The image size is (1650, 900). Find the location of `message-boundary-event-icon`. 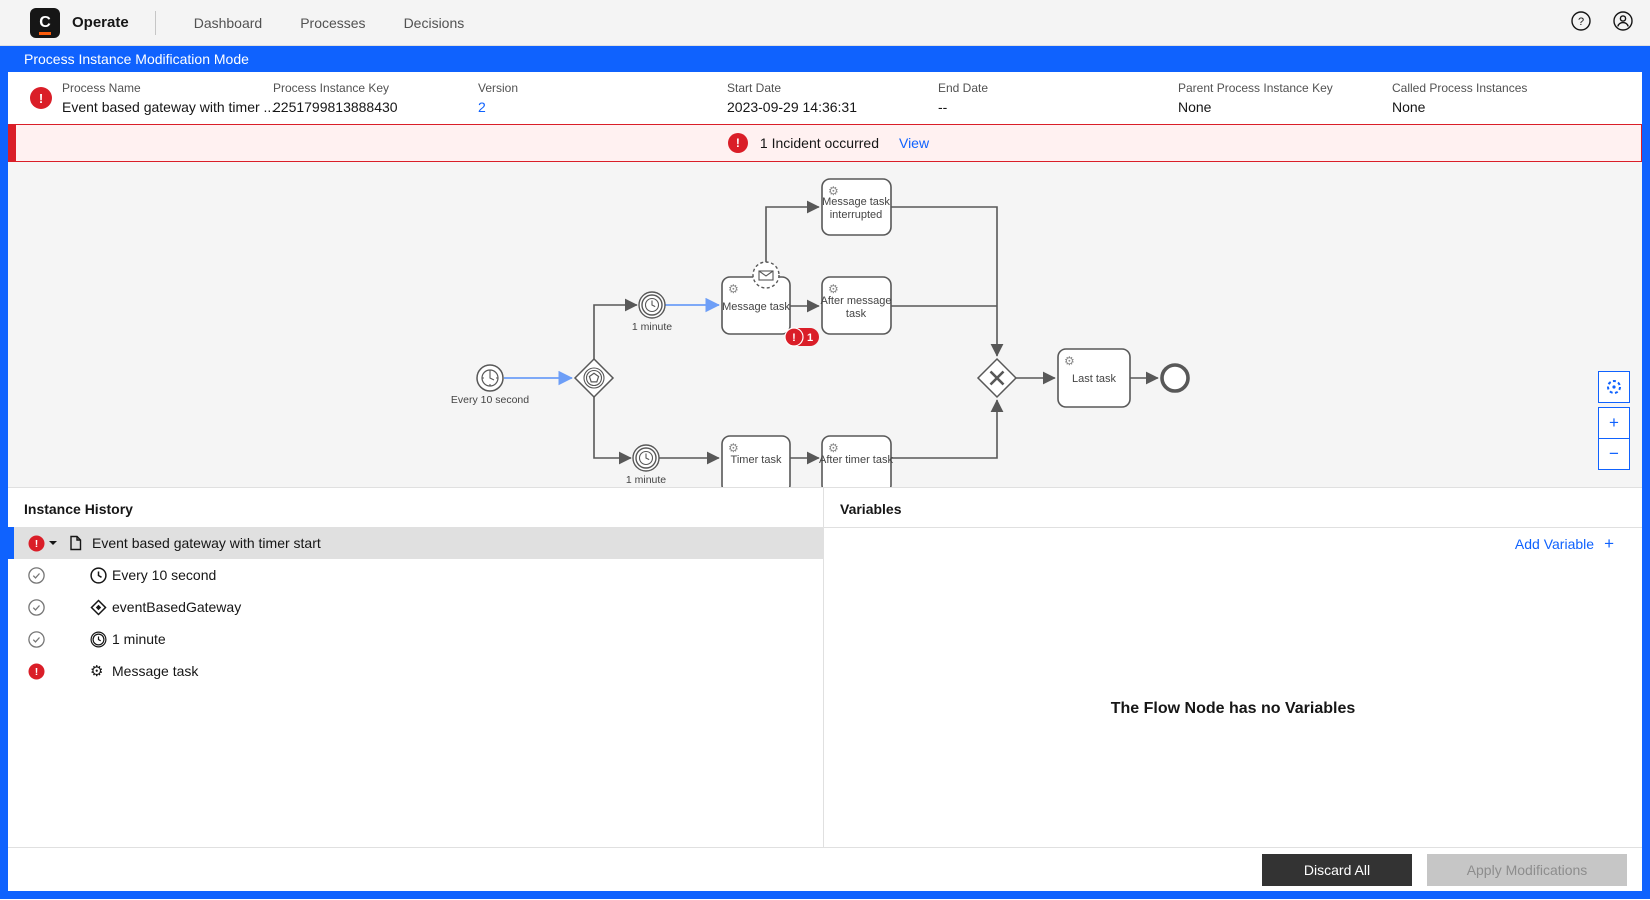

message-boundary-event-icon is located at coordinates (766, 275).